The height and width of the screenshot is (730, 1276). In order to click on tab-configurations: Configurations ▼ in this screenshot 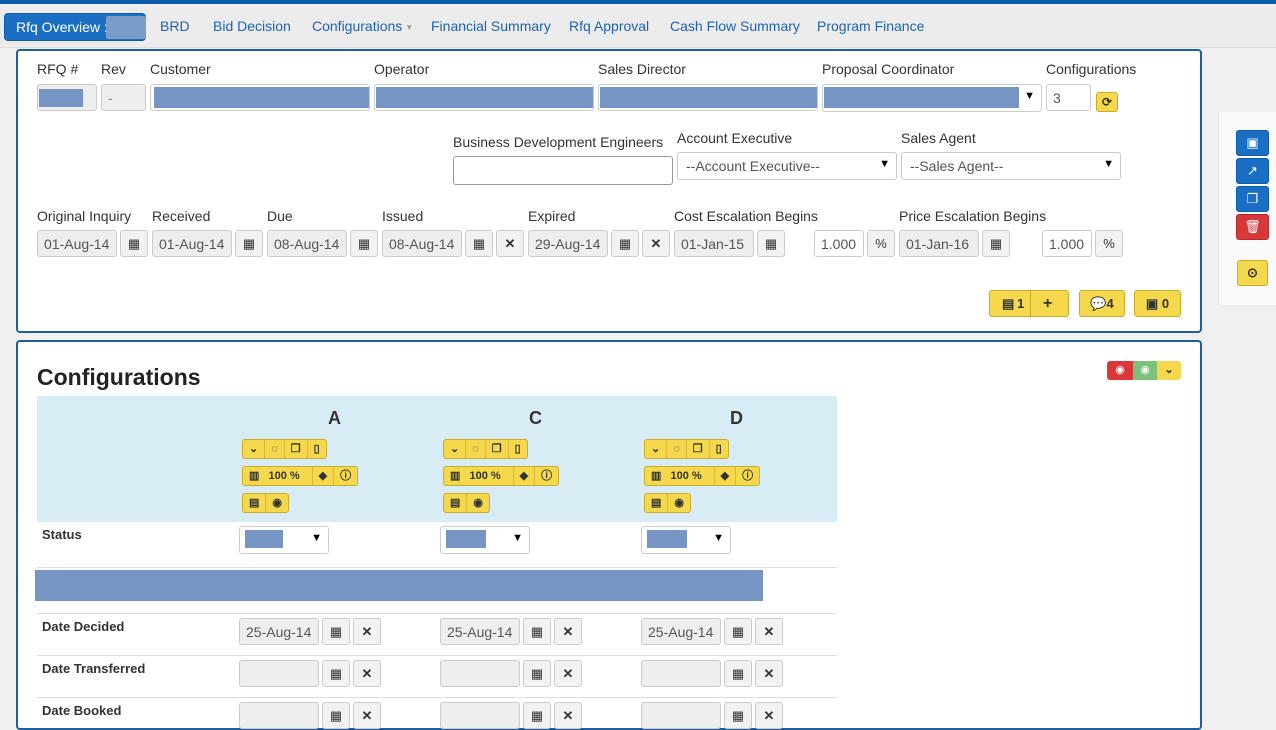, I will do `click(362, 26)`.